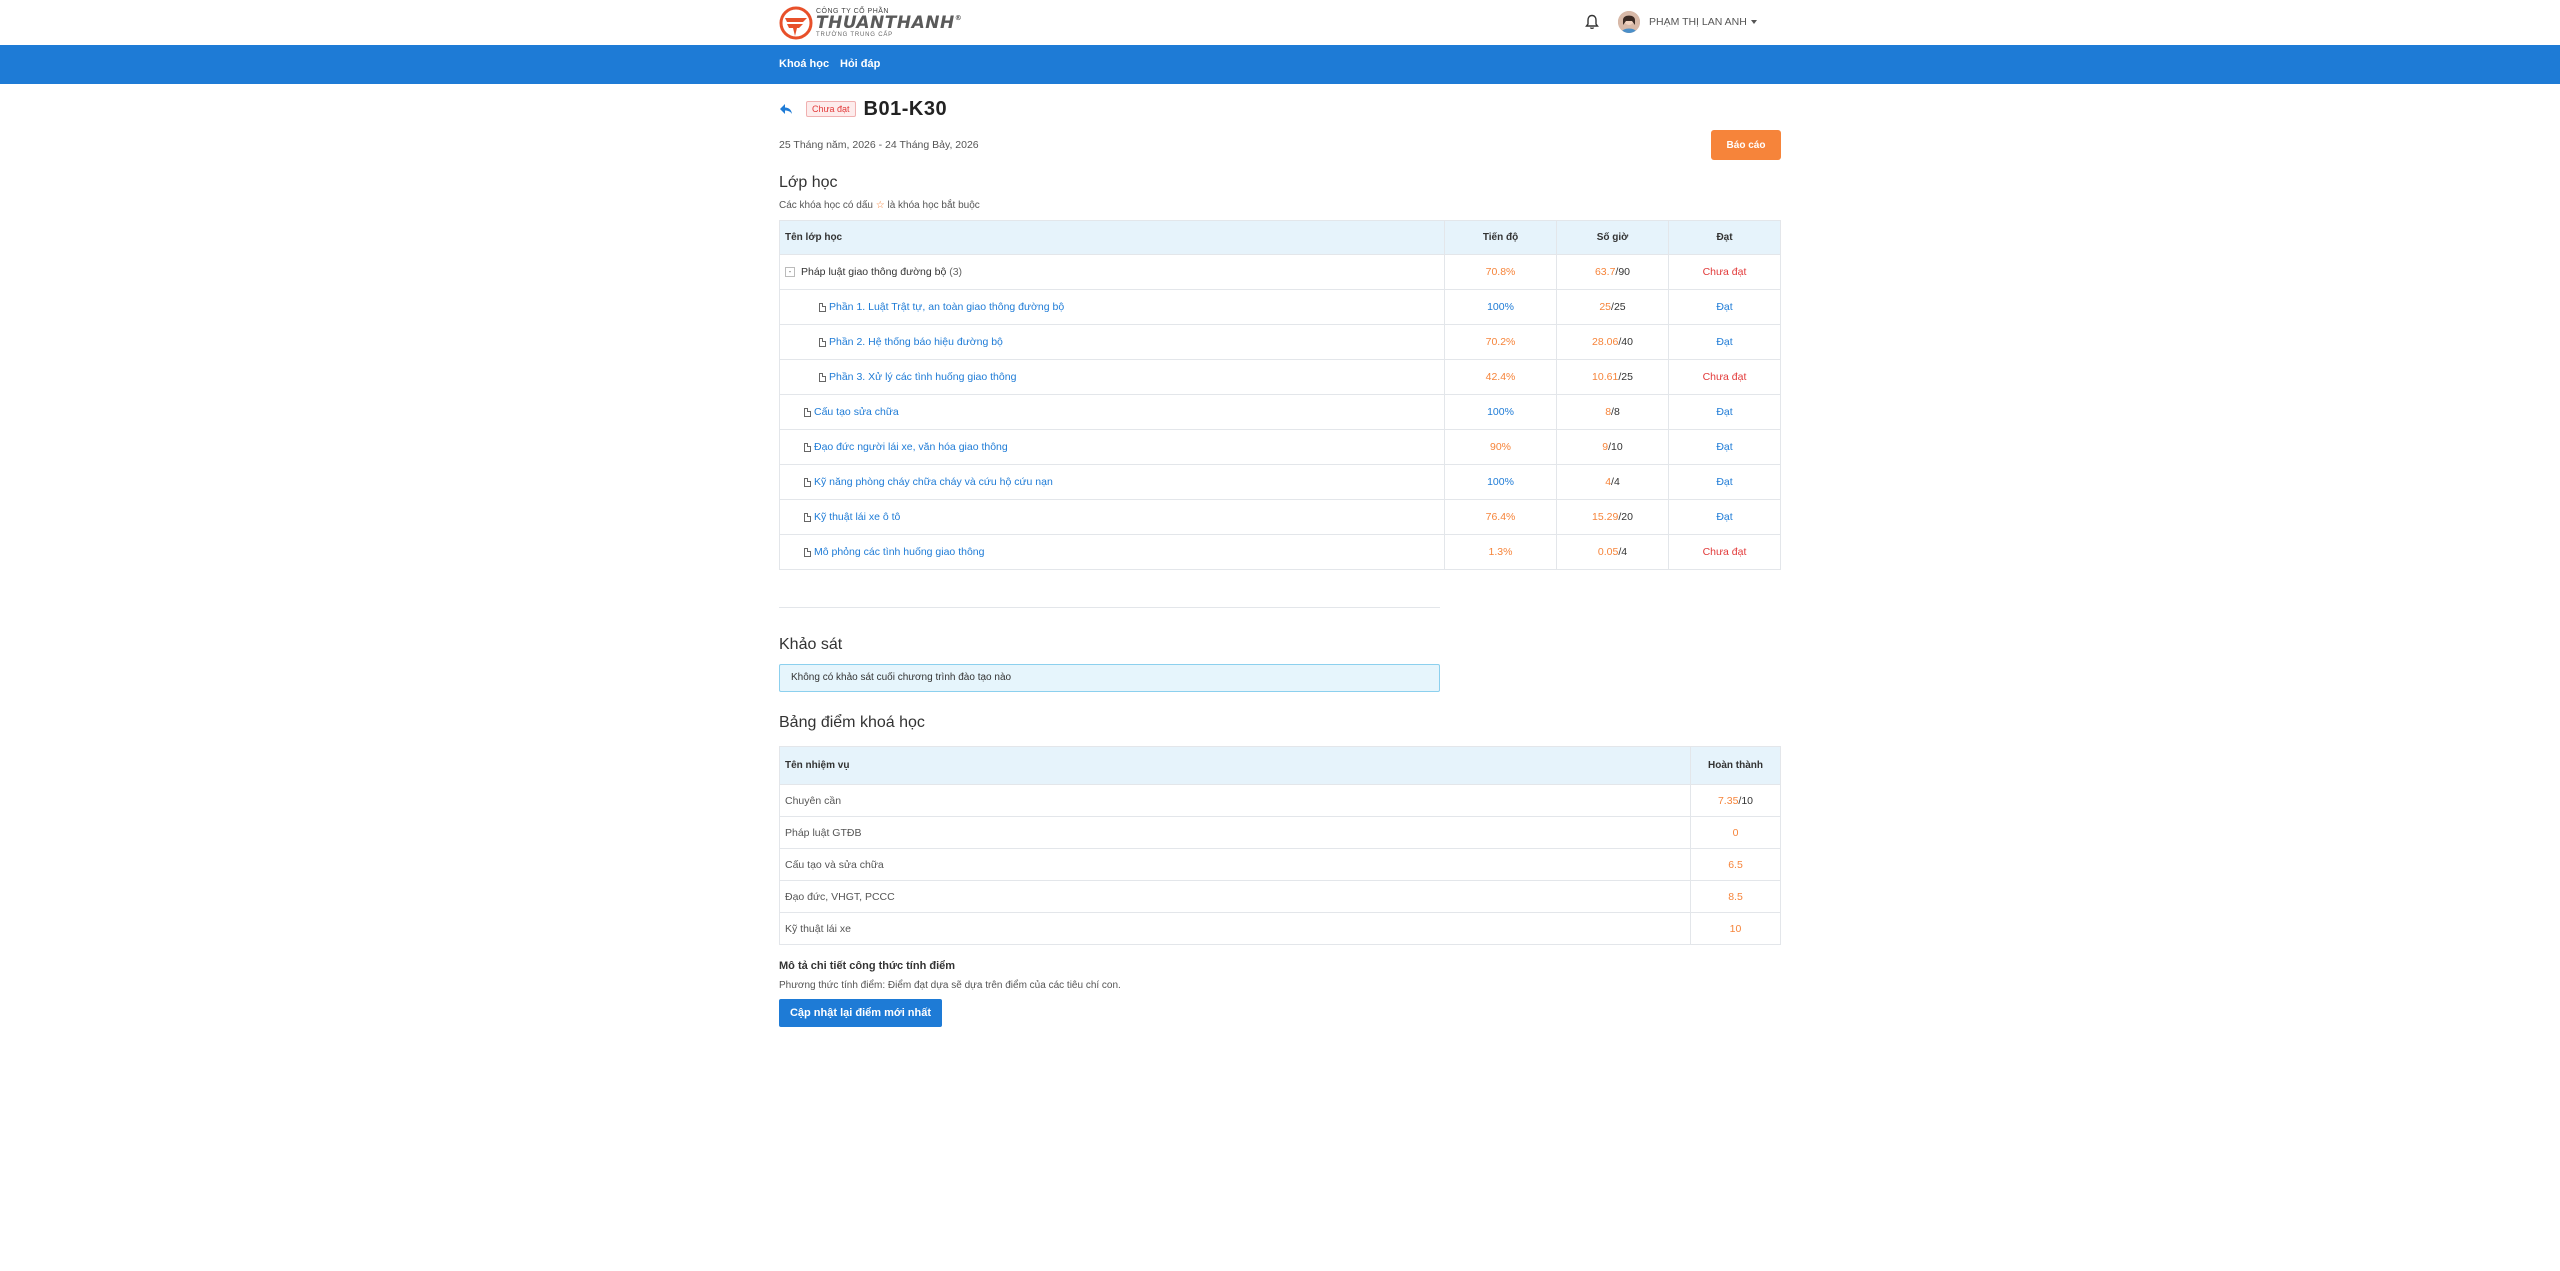 The height and width of the screenshot is (1271, 2560). What do you see at coordinates (1629, 22) in the screenshot?
I see `avatar-image-icon` at bounding box center [1629, 22].